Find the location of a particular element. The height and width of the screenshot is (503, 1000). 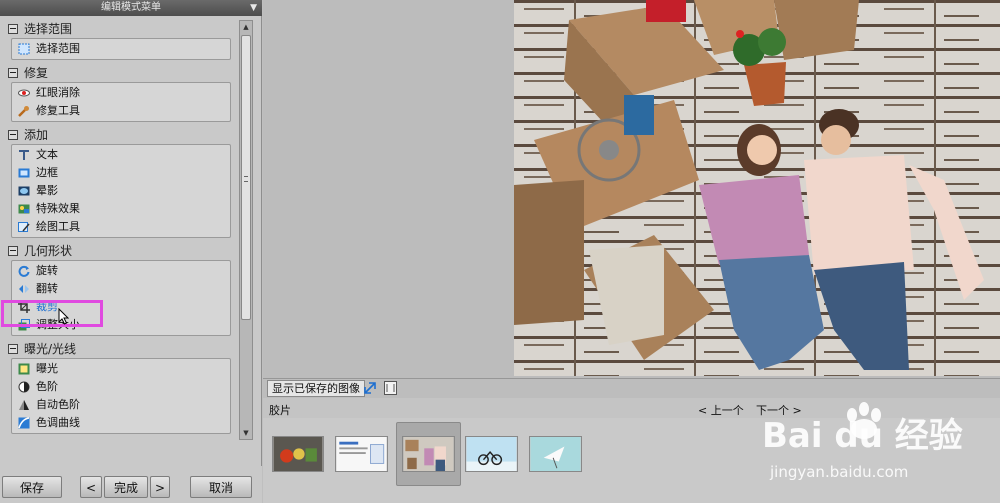

text-icon is located at coordinates (24, 155).